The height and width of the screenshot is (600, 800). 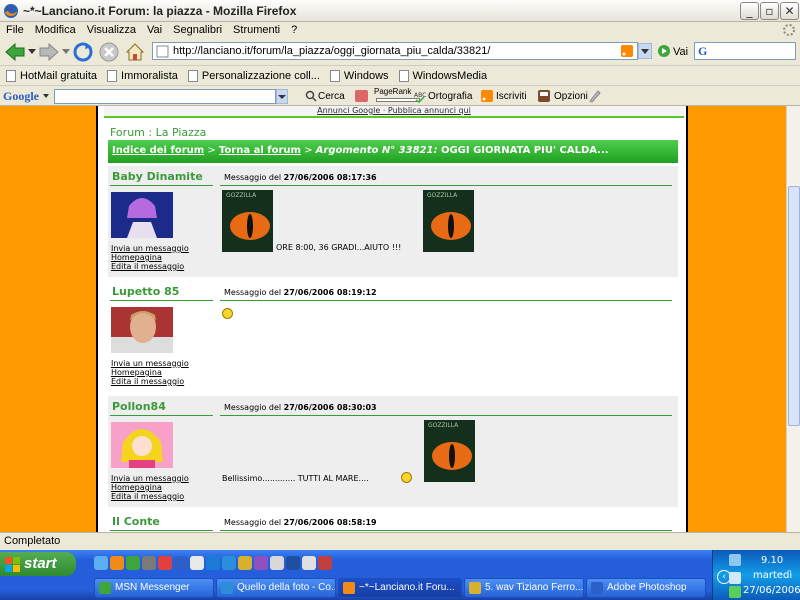 What do you see at coordinates (772, 560) in the screenshot?
I see `clock-time: 9.10` at bounding box center [772, 560].